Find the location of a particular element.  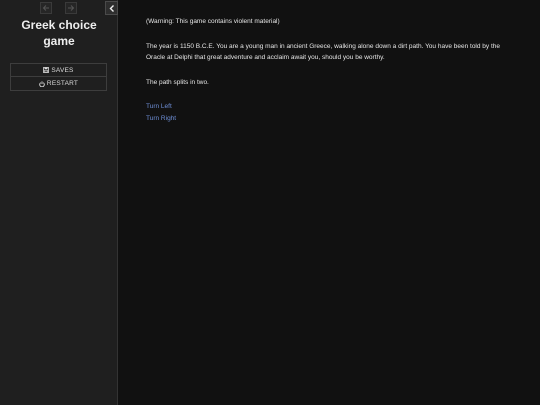

arrow-left-icon is located at coordinates (45, 8).